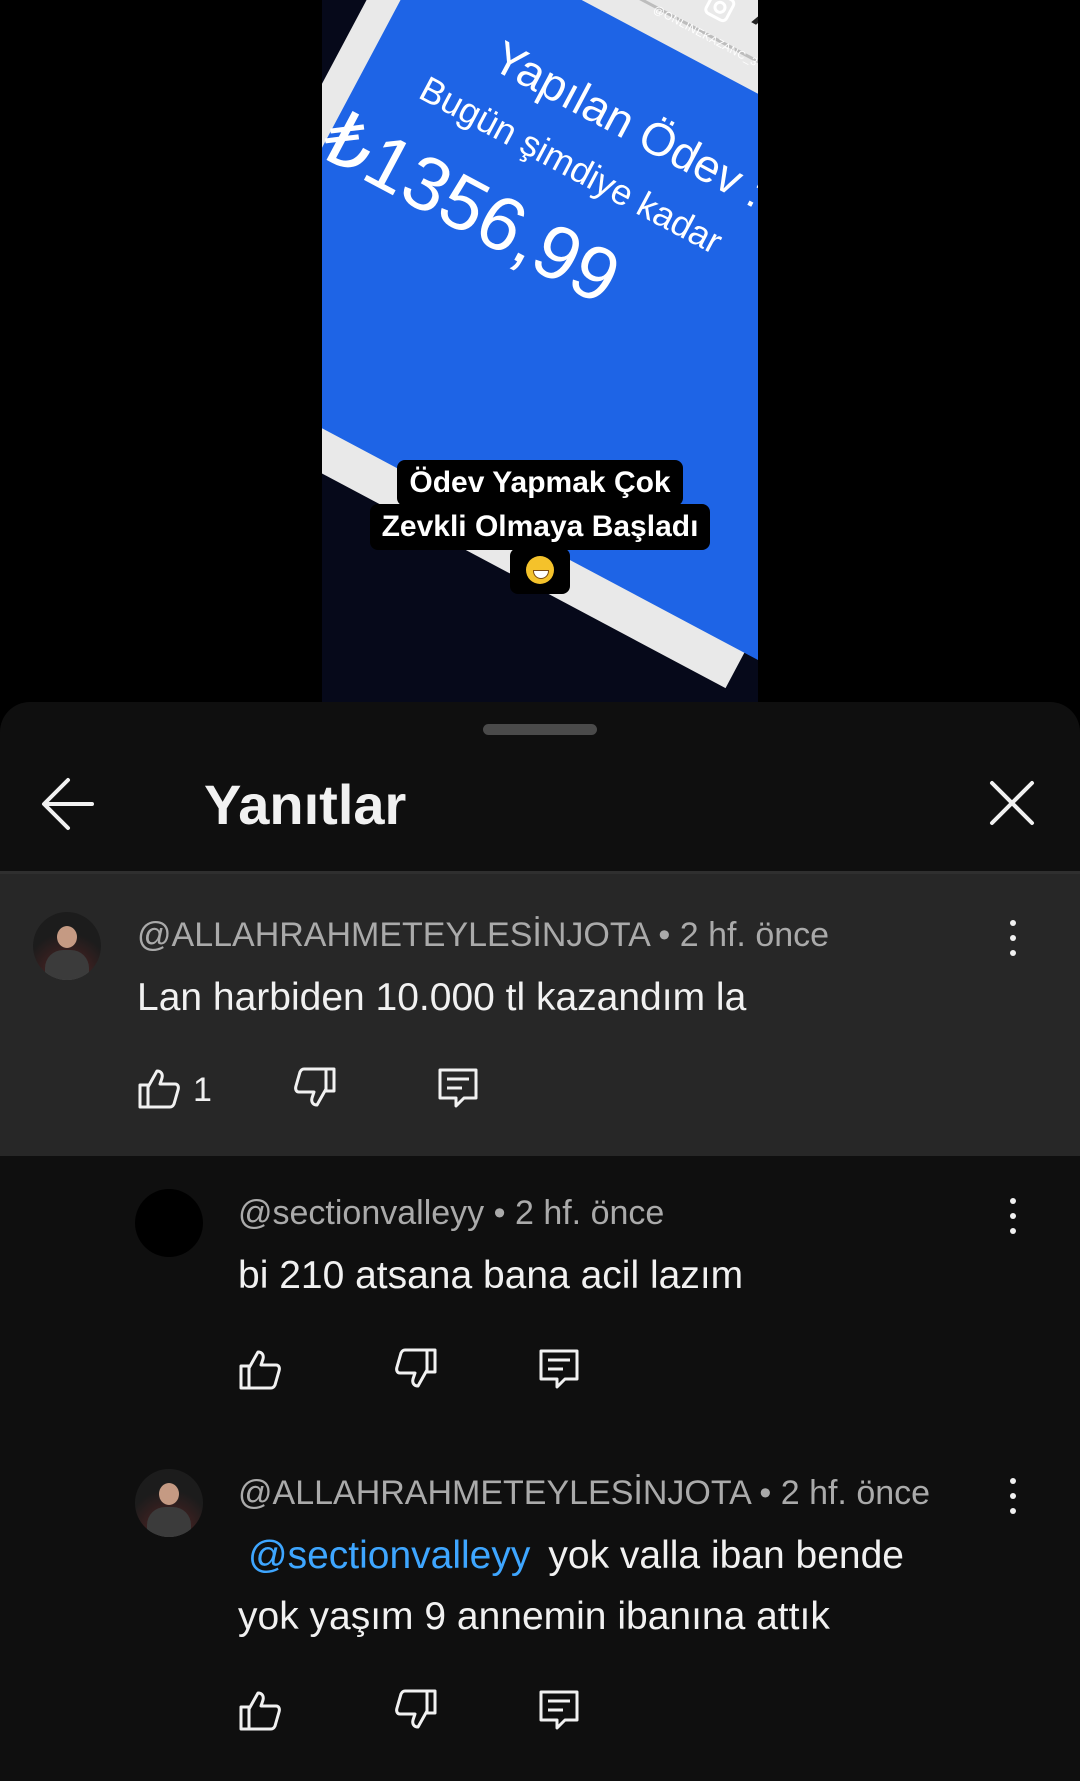  Describe the element at coordinates (540, 483) in the screenshot. I see `caption-line: Ödev Yapmak Çok` at that location.